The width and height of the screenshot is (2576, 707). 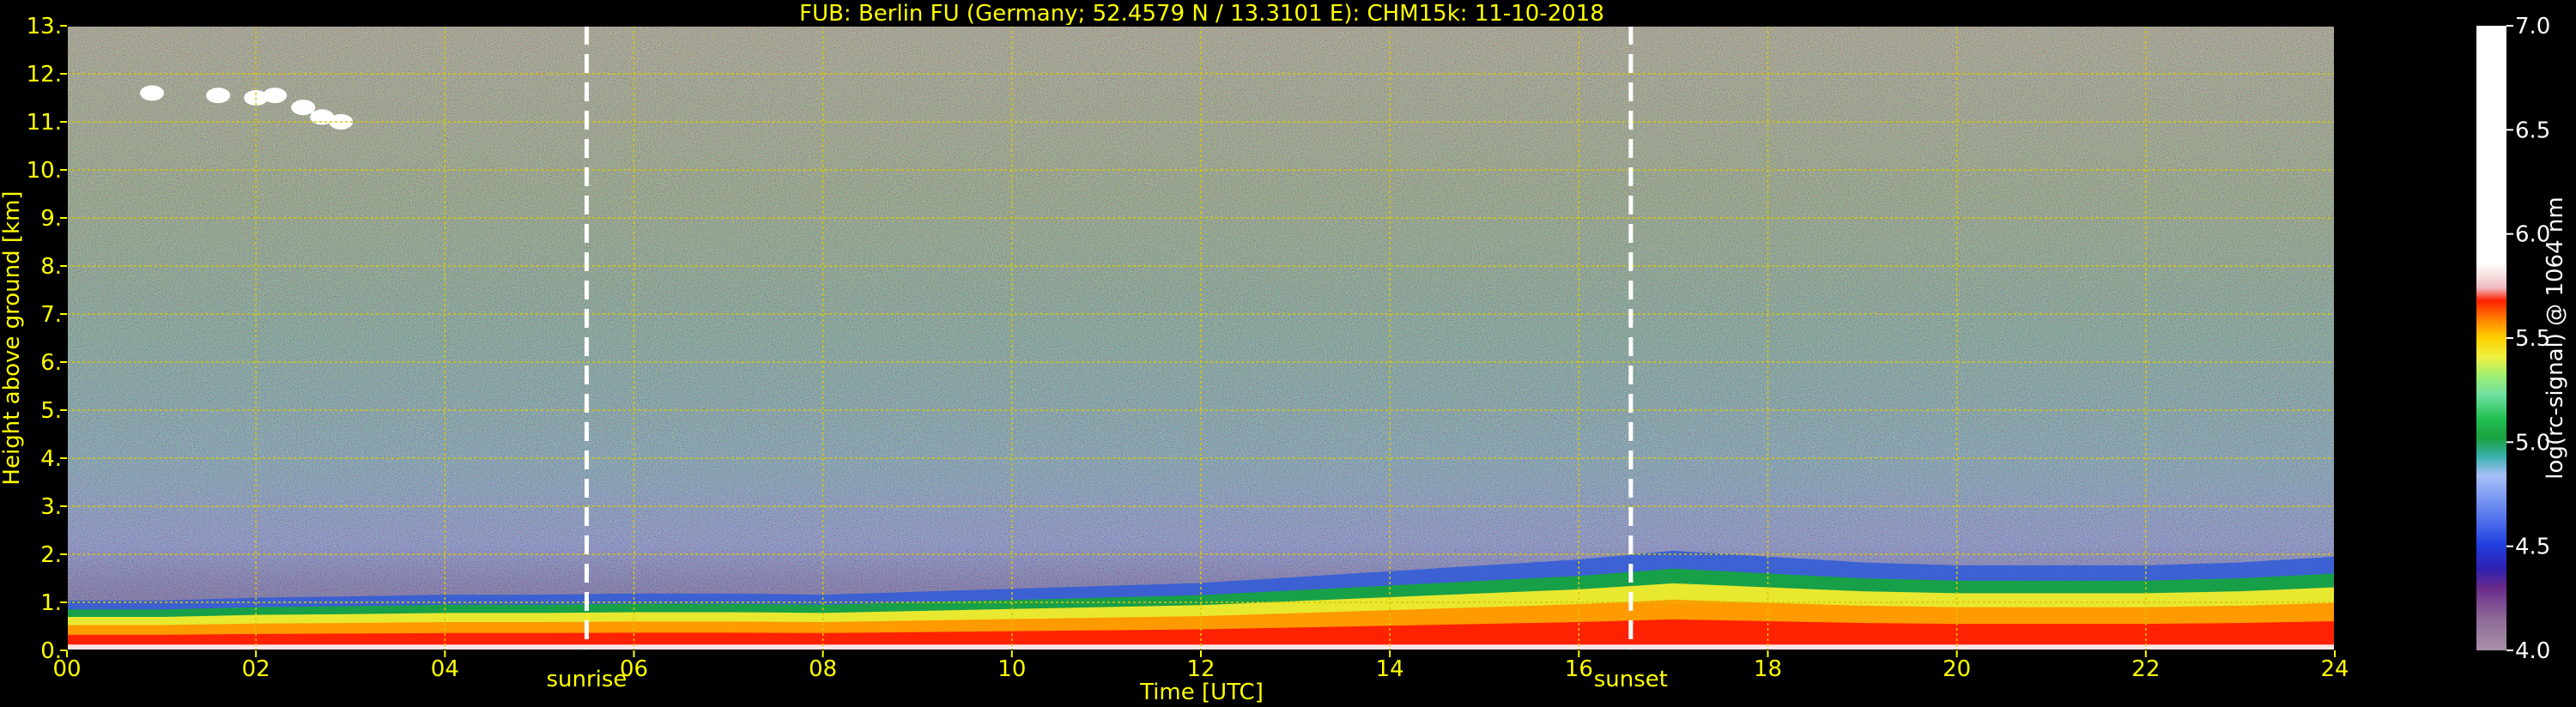 What do you see at coordinates (2491, 338) in the screenshot?
I see `colorbar` at bounding box center [2491, 338].